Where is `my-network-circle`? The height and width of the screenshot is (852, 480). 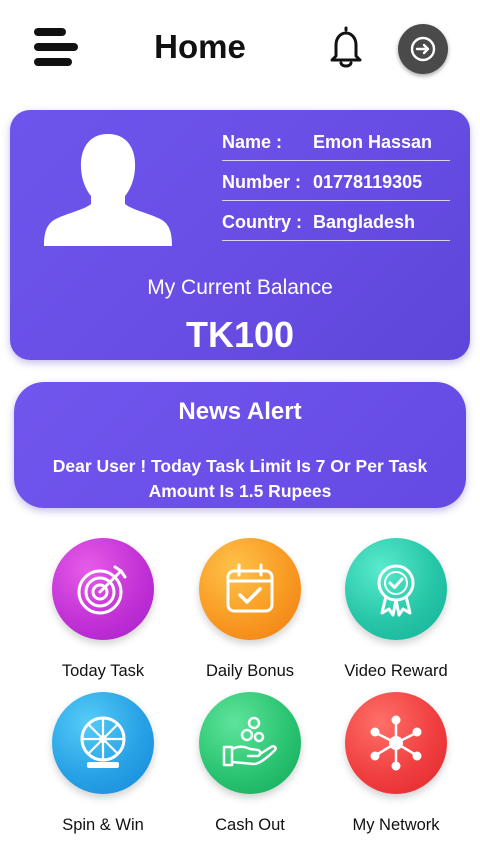 my-network-circle is located at coordinates (396, 743).